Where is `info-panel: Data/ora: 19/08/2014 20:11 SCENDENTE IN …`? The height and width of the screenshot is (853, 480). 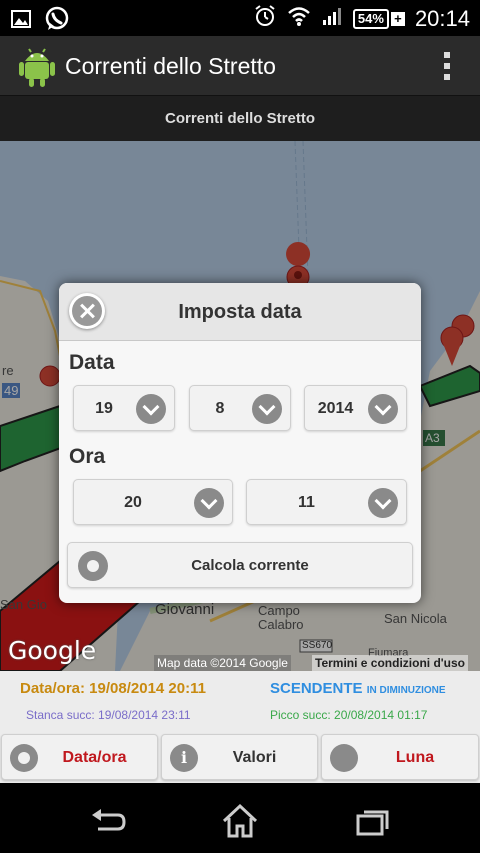
info-panel: Data/ora: 19/08/2014 20:11 SCENDENTE IN … is located at coordinates (240, 702).